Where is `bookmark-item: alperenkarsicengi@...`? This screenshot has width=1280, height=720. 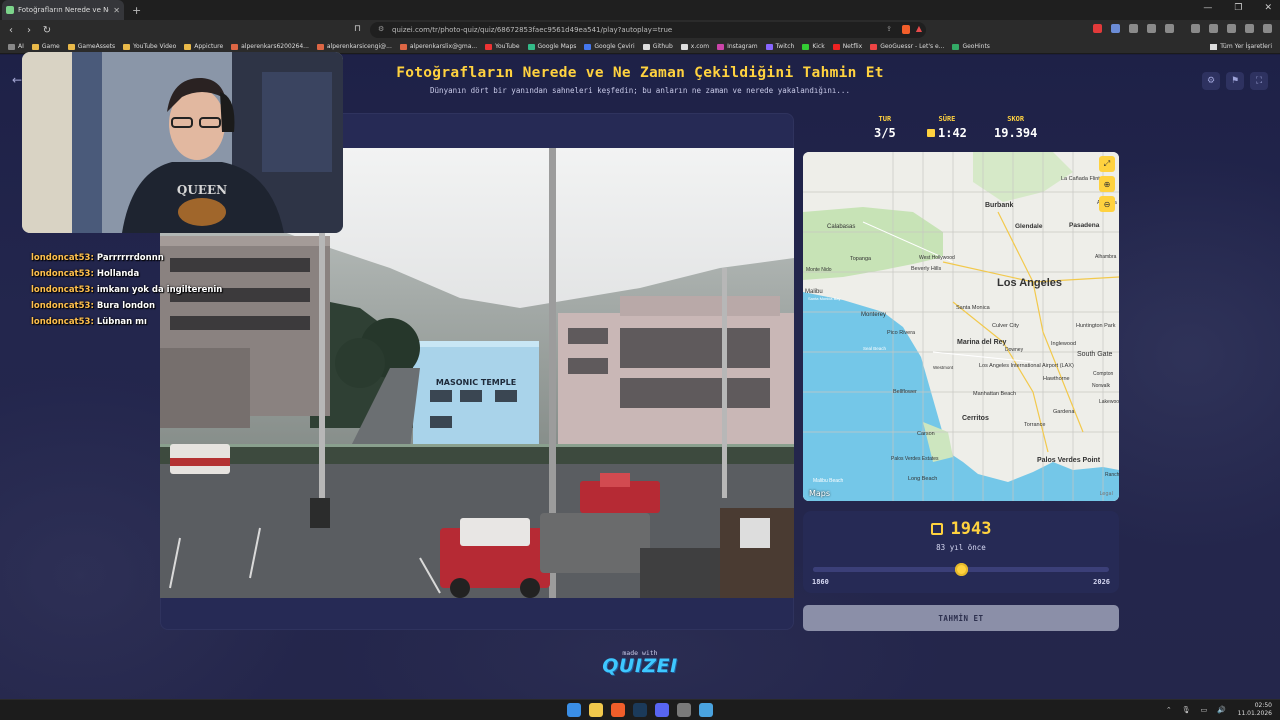
bookmark-item: alperenkarsicengi@... is located at coordinates (354, 46).